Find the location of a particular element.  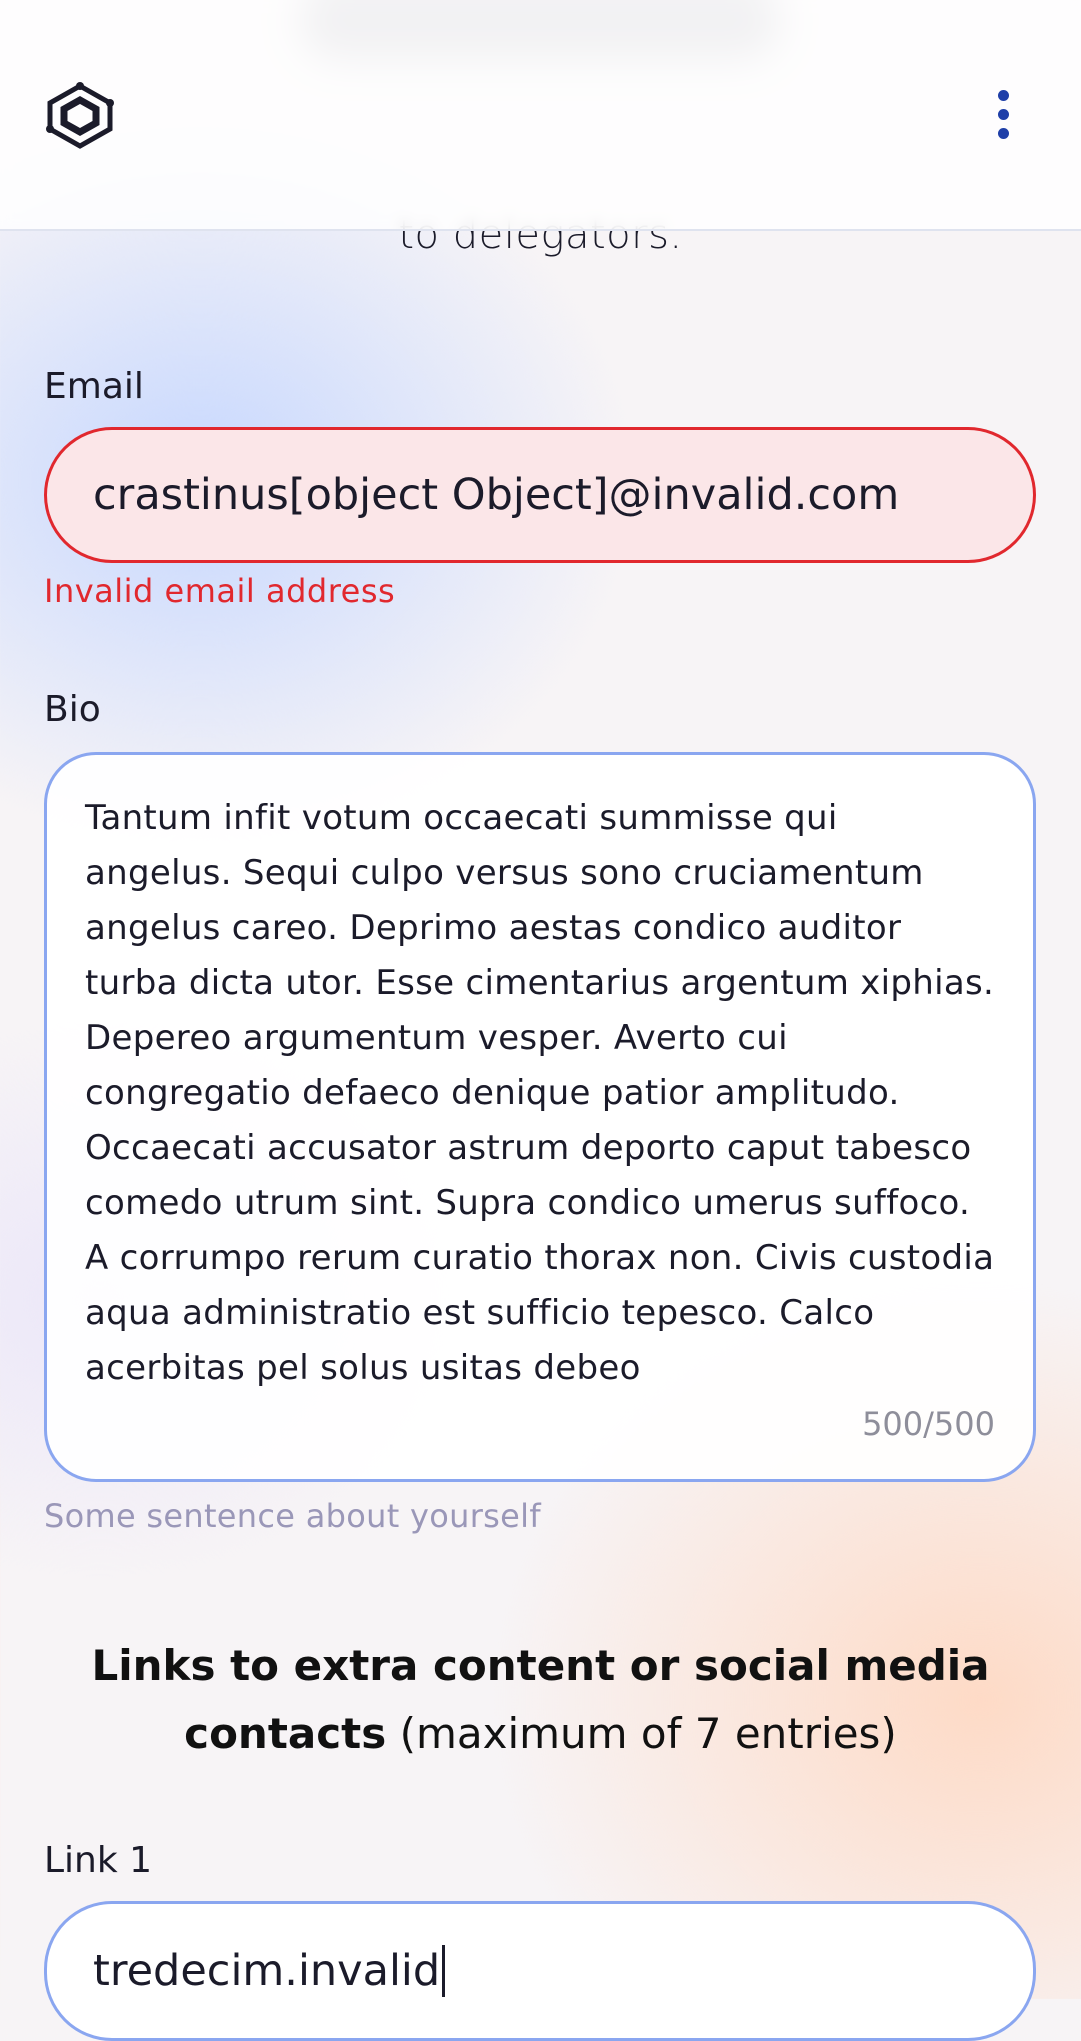

link-1-field: tredecim.invalid is located at coordinates (540, 1971).